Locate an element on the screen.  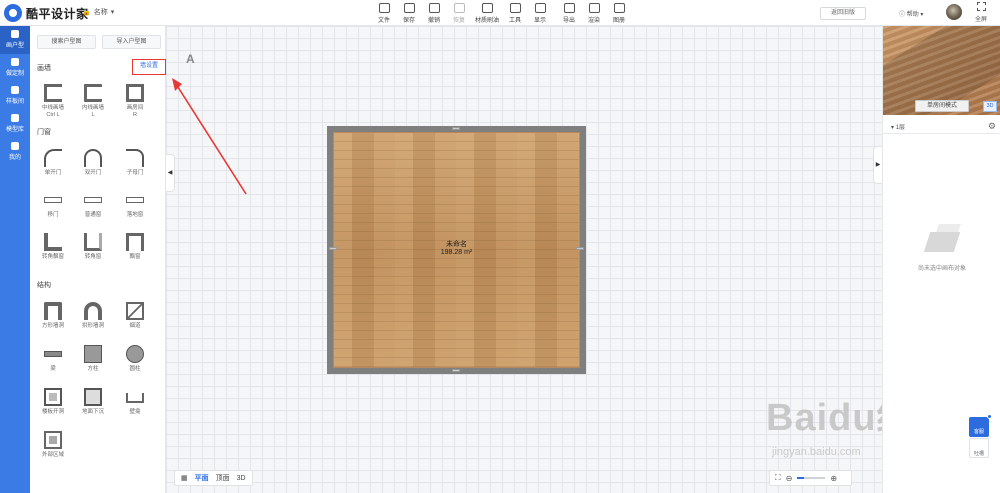
room-walls: 未命名 198.28 m² is located at coordinates (456, 250).